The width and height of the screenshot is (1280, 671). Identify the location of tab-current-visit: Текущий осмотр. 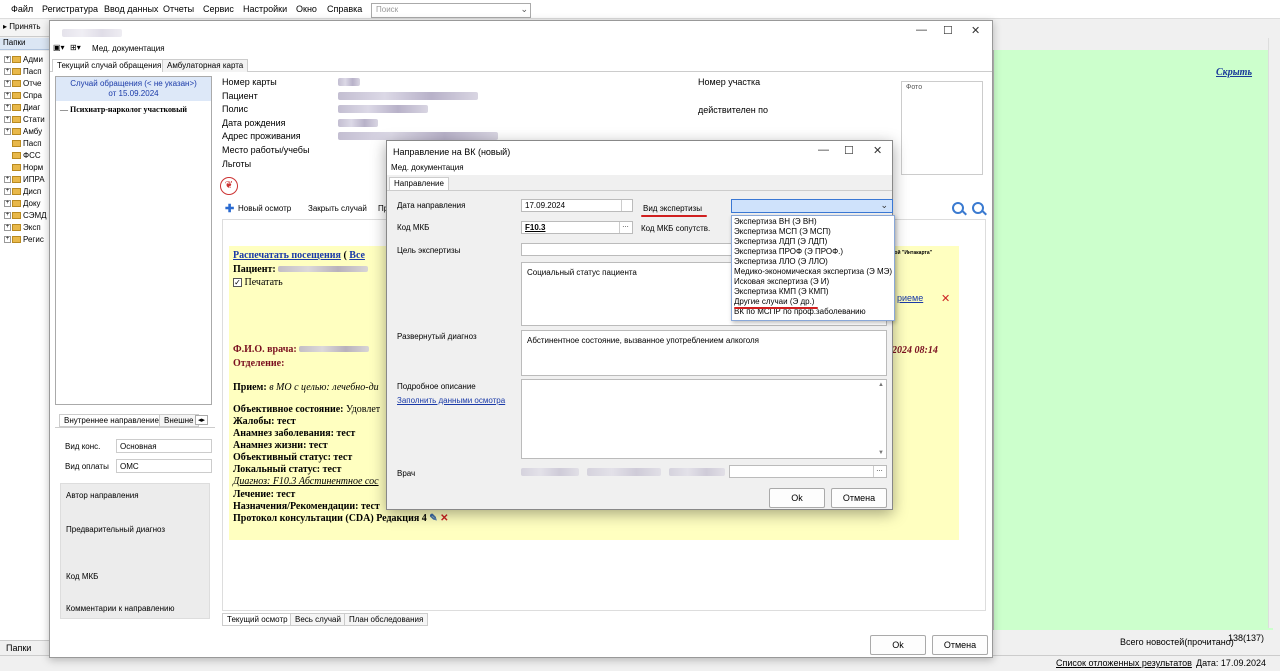
(257, 619).